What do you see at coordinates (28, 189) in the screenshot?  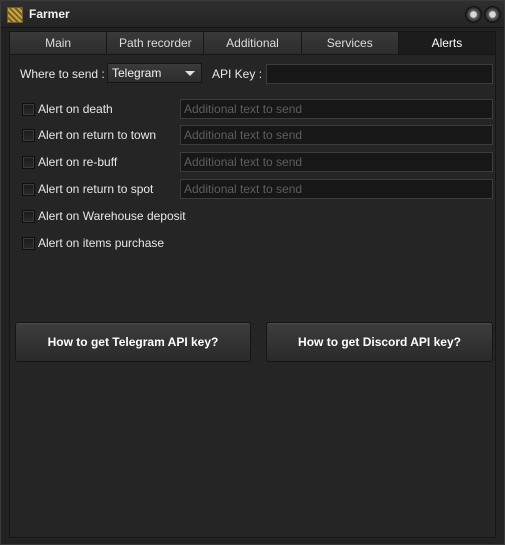 I see `alert-return-spot-checkbox` at bounding box center [28, 189].